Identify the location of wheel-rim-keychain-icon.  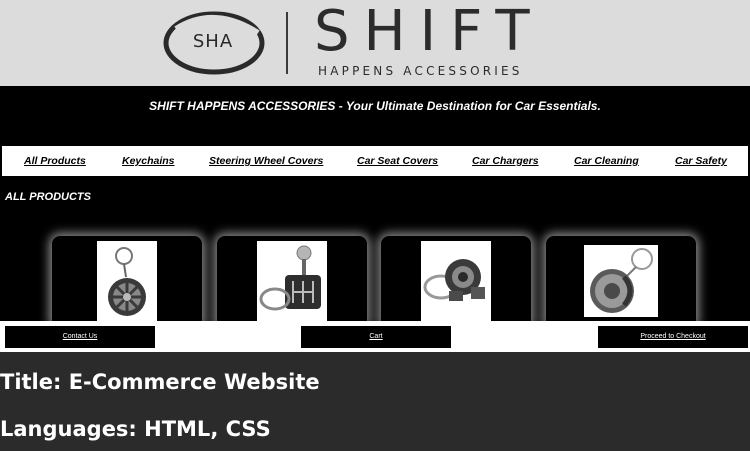
(127, 281).